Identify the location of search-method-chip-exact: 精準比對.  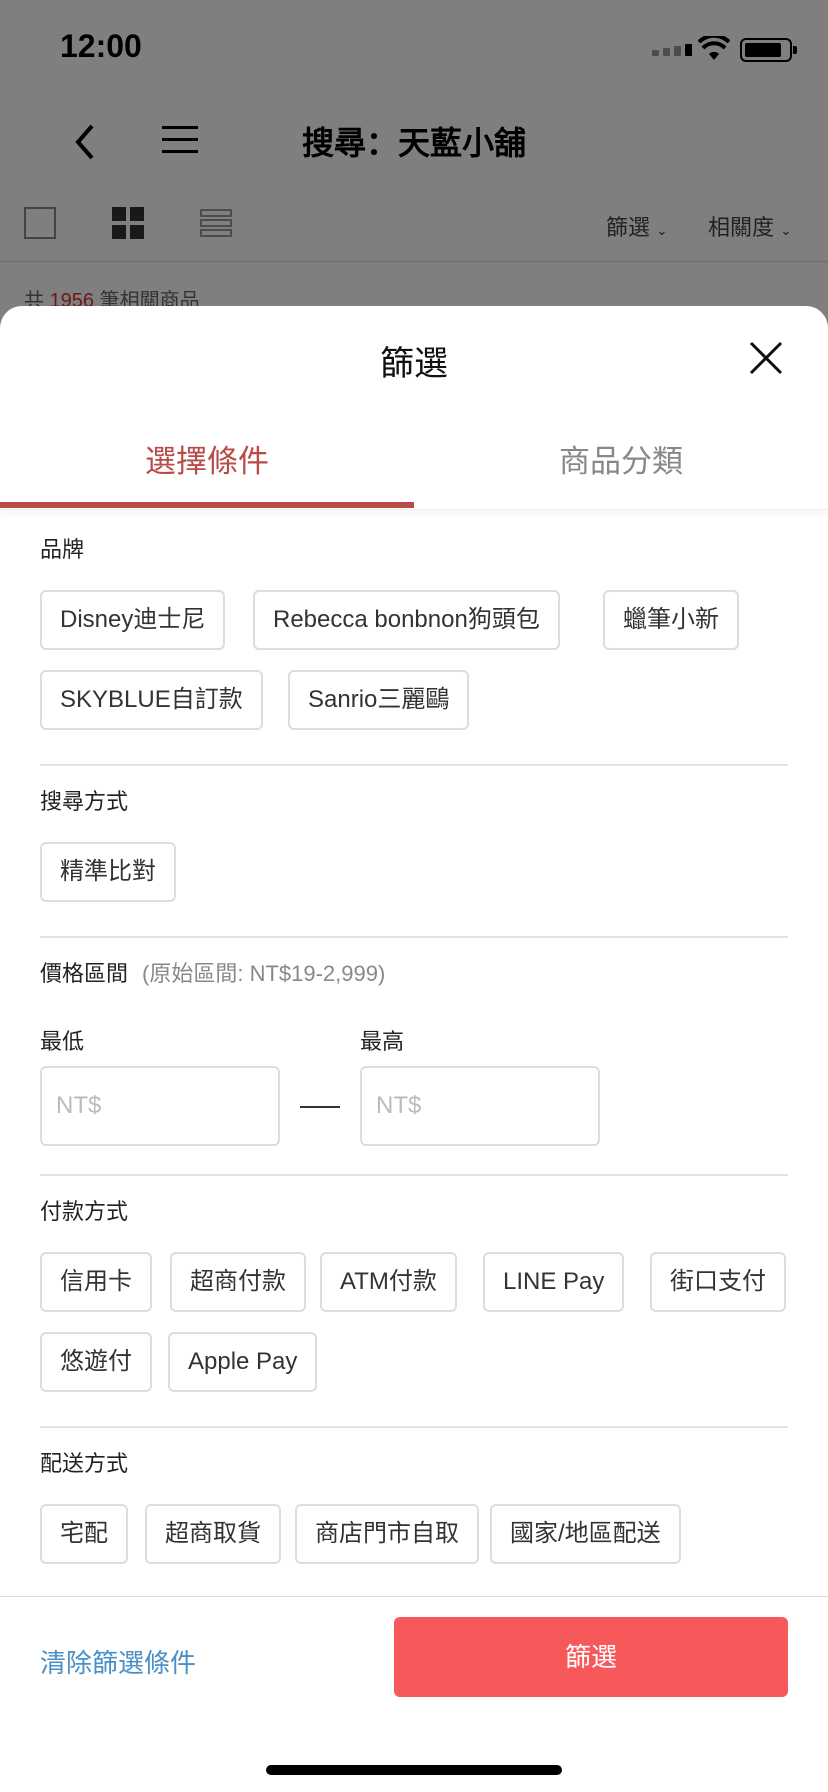
(108, 872).